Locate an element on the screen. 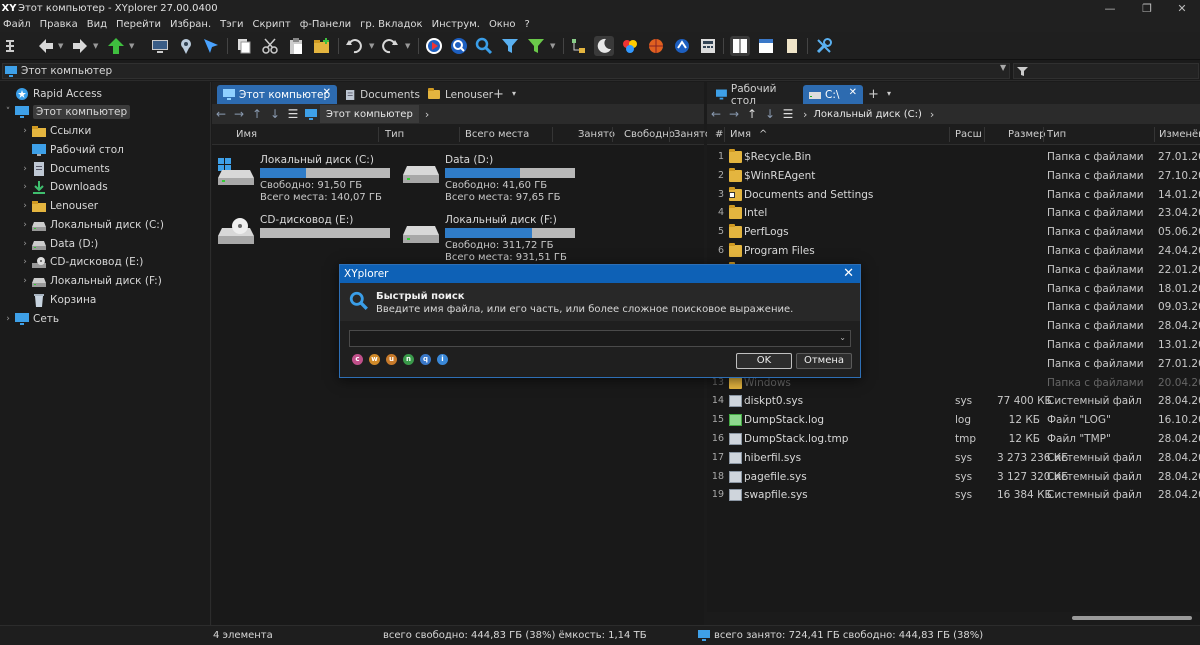  menu-item: Окно is located at coordinates (502, 24).